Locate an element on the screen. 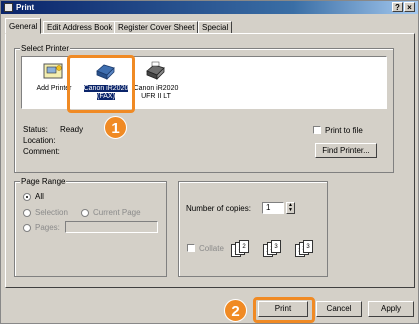 The image size is (419, 324). spinner-down-icon: ▼ is located at coordinates (290, 210).